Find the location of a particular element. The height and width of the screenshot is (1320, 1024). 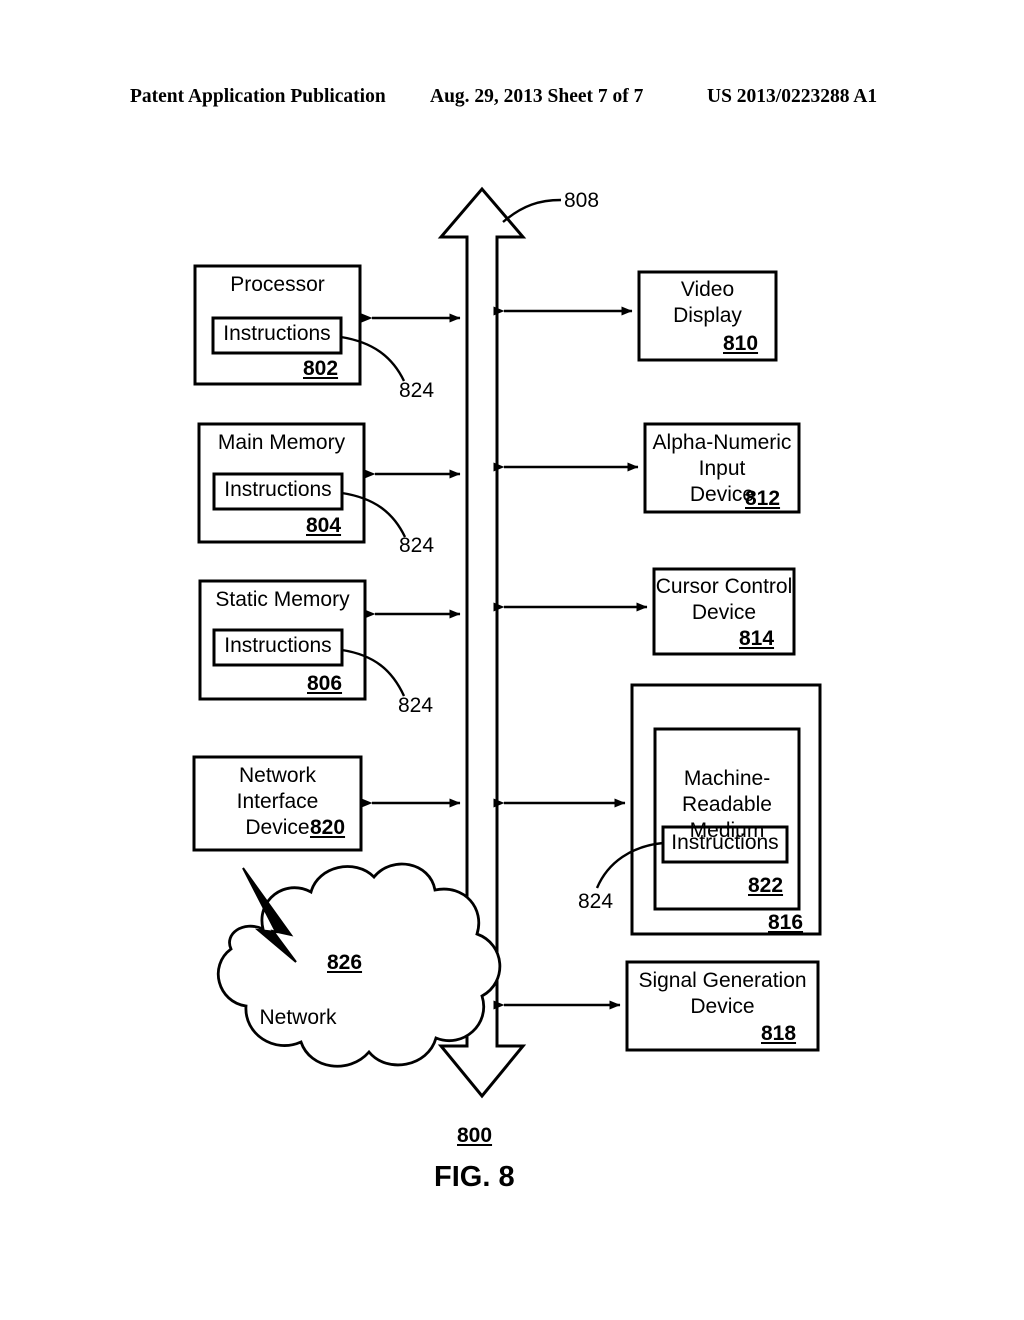

static-memory-instructions-leader is located at coordinates (373, 672).